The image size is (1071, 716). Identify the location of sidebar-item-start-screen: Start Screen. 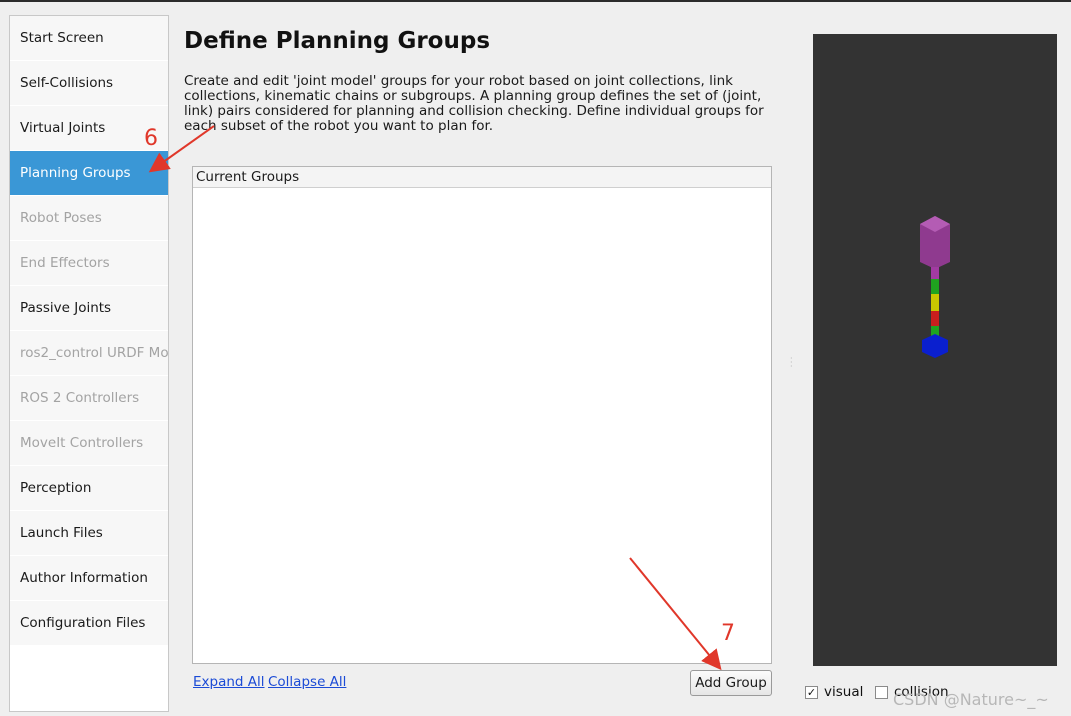
(89, 38).